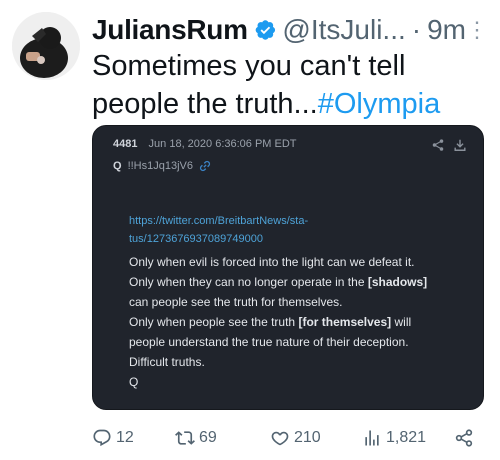 The width and height of the screenshot is (500, 460). What do you see at coordinates (196, 239) in the screenshot?
I see `reference-link-line-2: tus/1273676937089749000` at bounding box center [196, 239].